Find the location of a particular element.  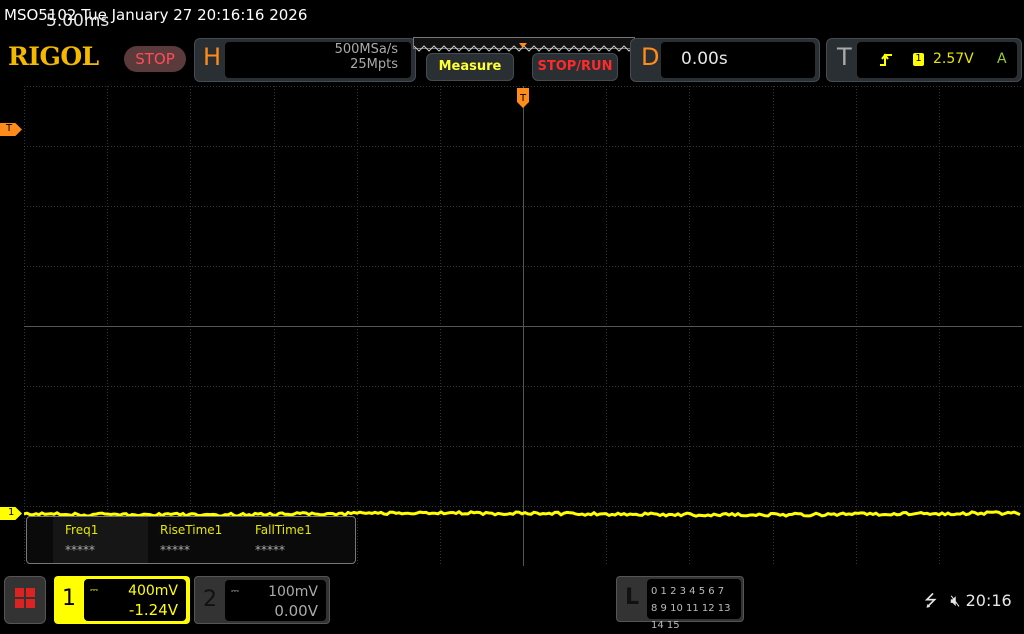

measurement-item: RiseTime1 ***** is located at coordinates (195, 540).